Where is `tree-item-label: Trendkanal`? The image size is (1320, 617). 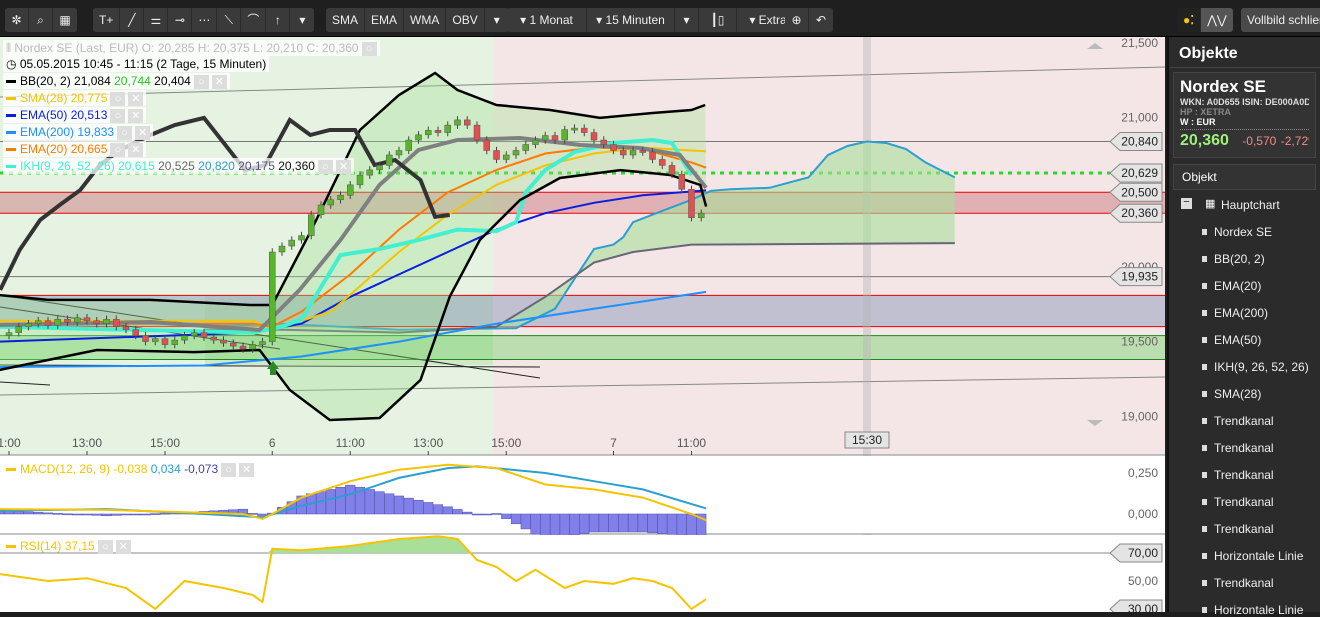 tree-item-label: Trendkanal is located at coordinates (1244, 475).